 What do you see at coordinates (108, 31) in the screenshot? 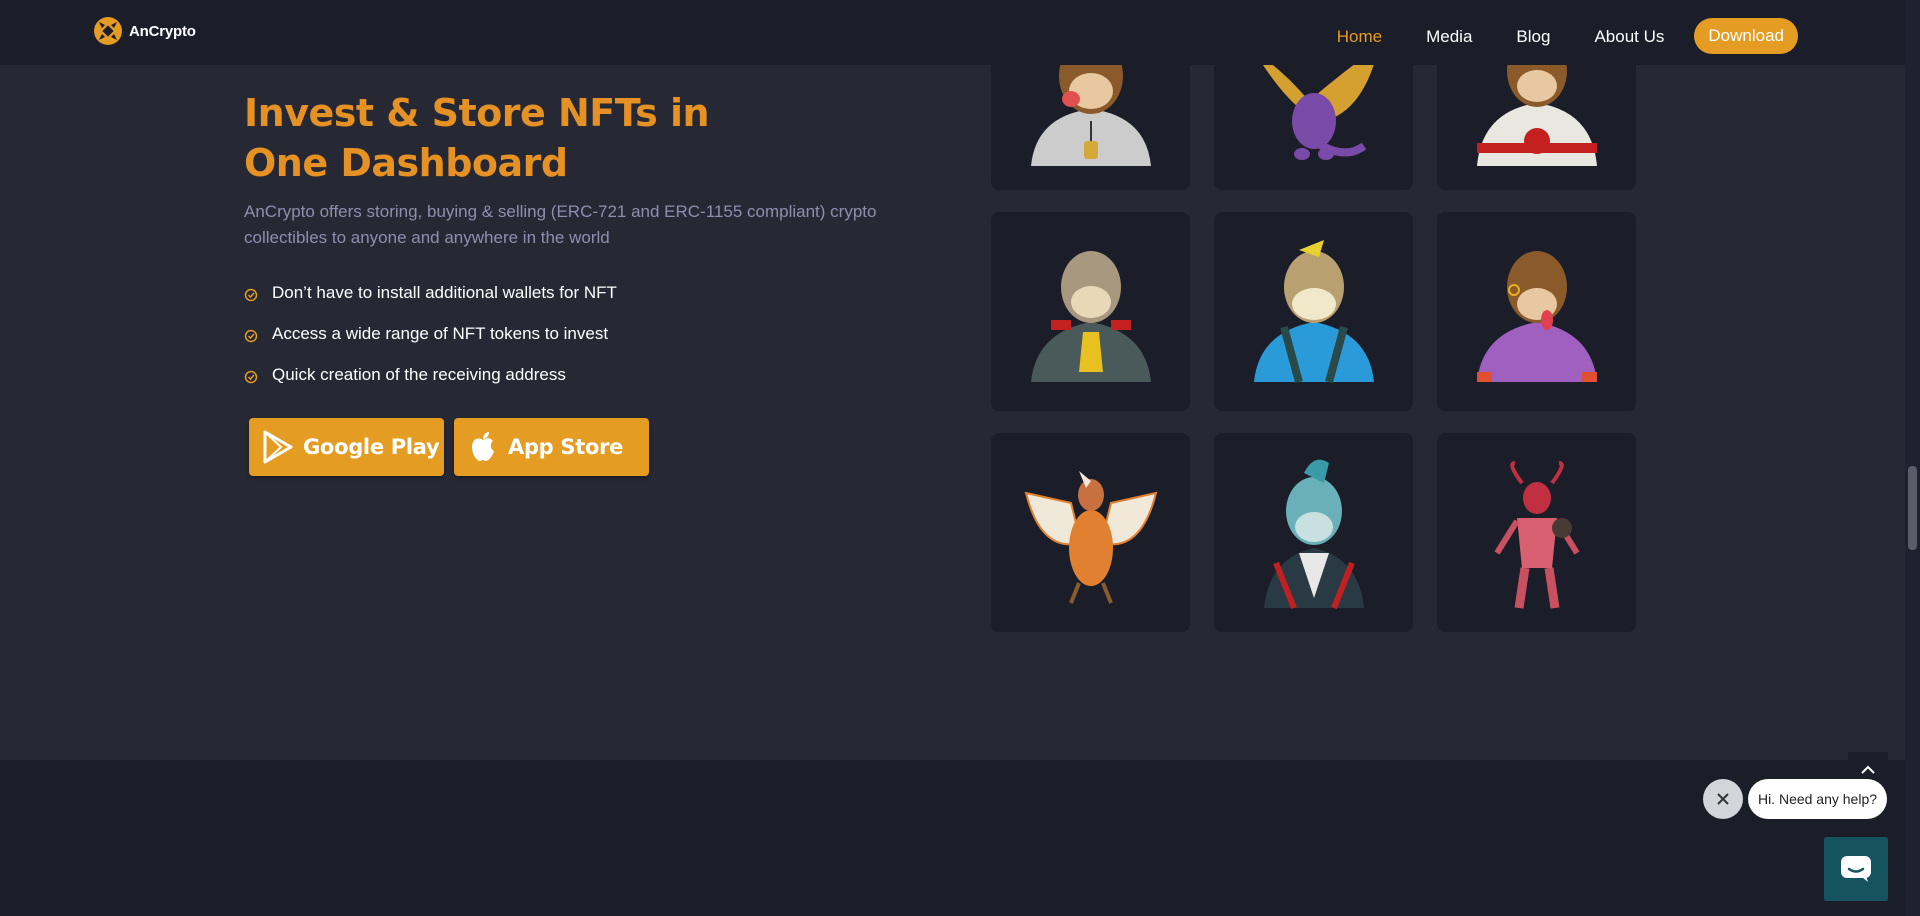
I see `logo-icon` at bounding box center [108, 31].